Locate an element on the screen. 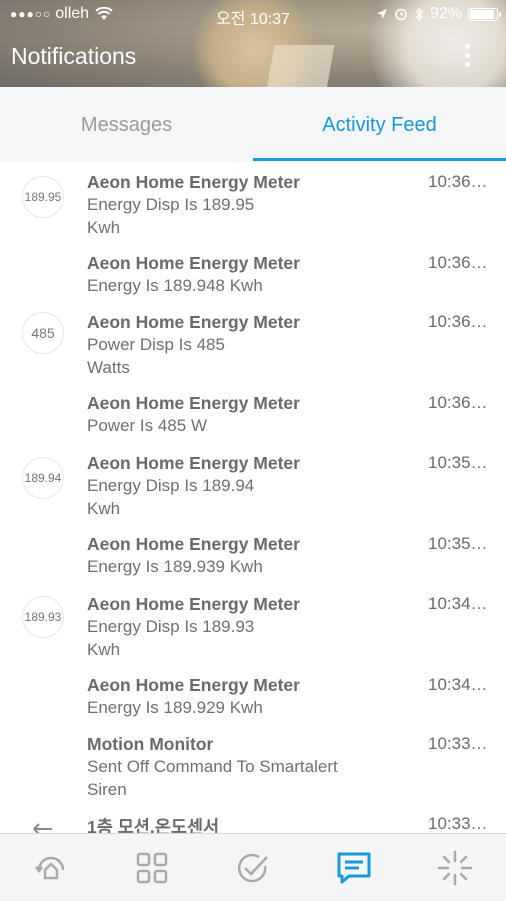 The height and width of the screenshot is (901, 506). bottom-navigation is located at coordinates (253, 867).